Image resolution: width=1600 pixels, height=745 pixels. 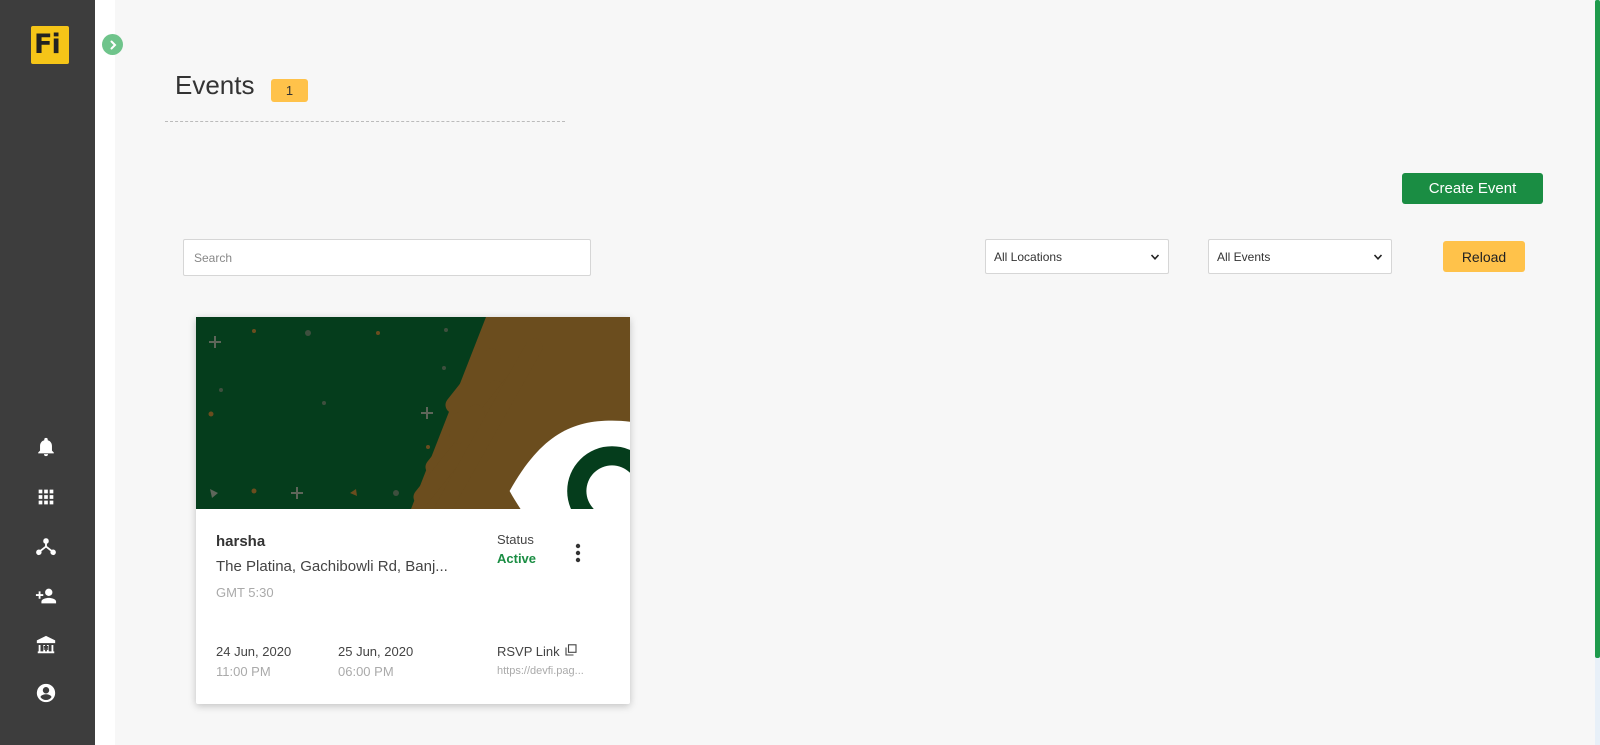 I want to click on create-event-button: Create Event, so click(x=1472, y=188).